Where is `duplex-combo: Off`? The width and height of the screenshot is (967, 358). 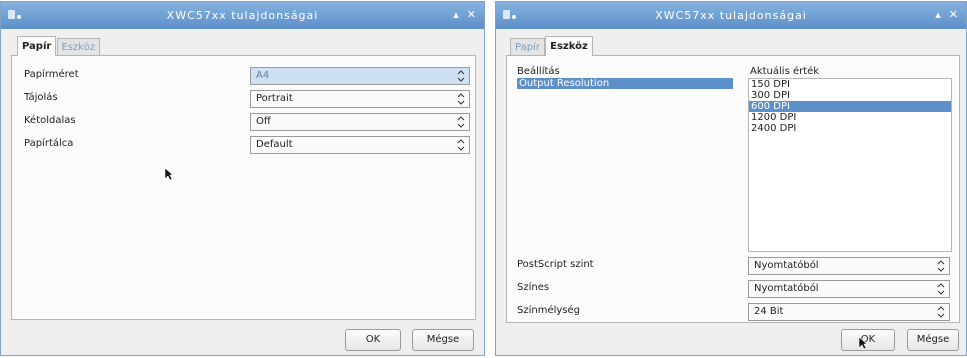 duplex-combo: Off is located at coordinates (360, 122).